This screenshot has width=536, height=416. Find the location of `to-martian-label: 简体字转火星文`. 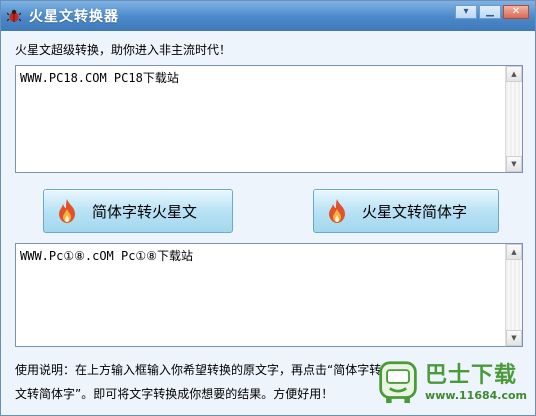

to-martian-label: 简体字转火星文 is located at coordinates (145, 211).